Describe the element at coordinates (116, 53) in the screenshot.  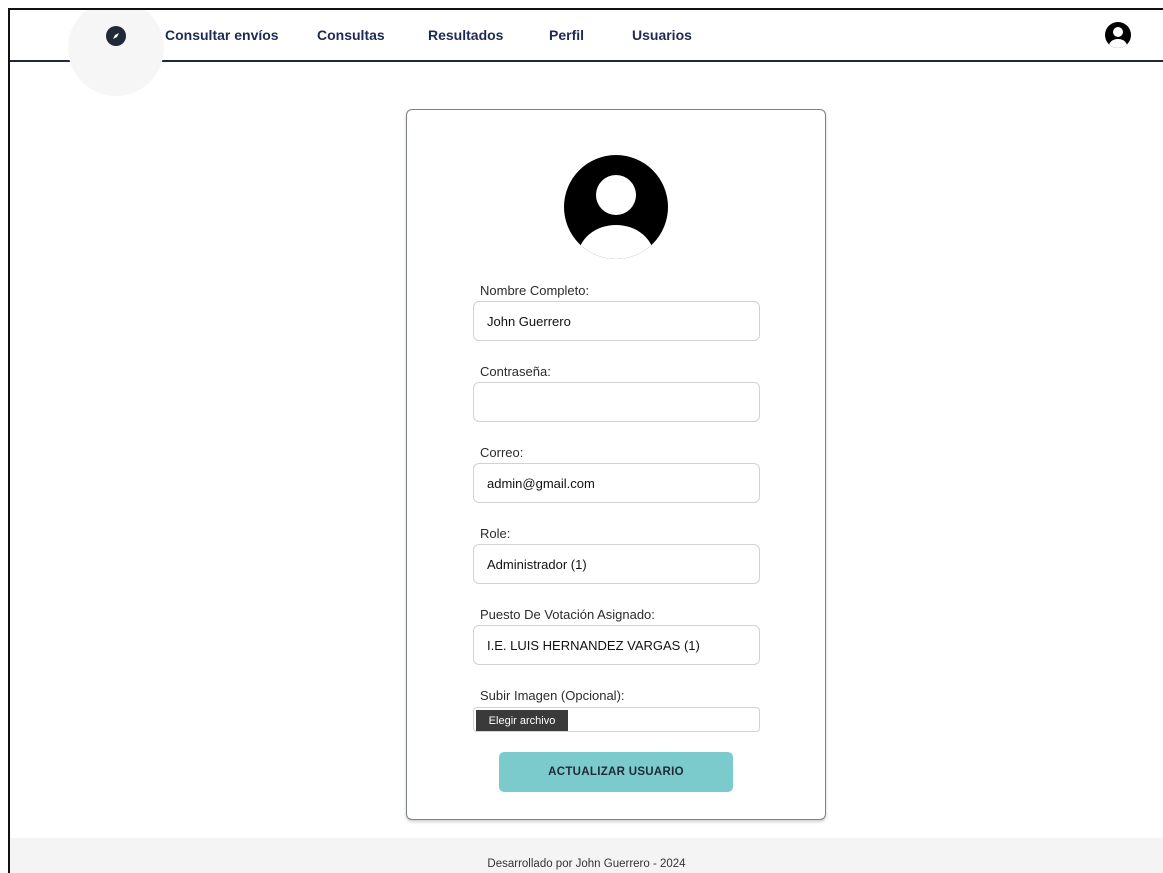
I see `logo-halo` at that location.